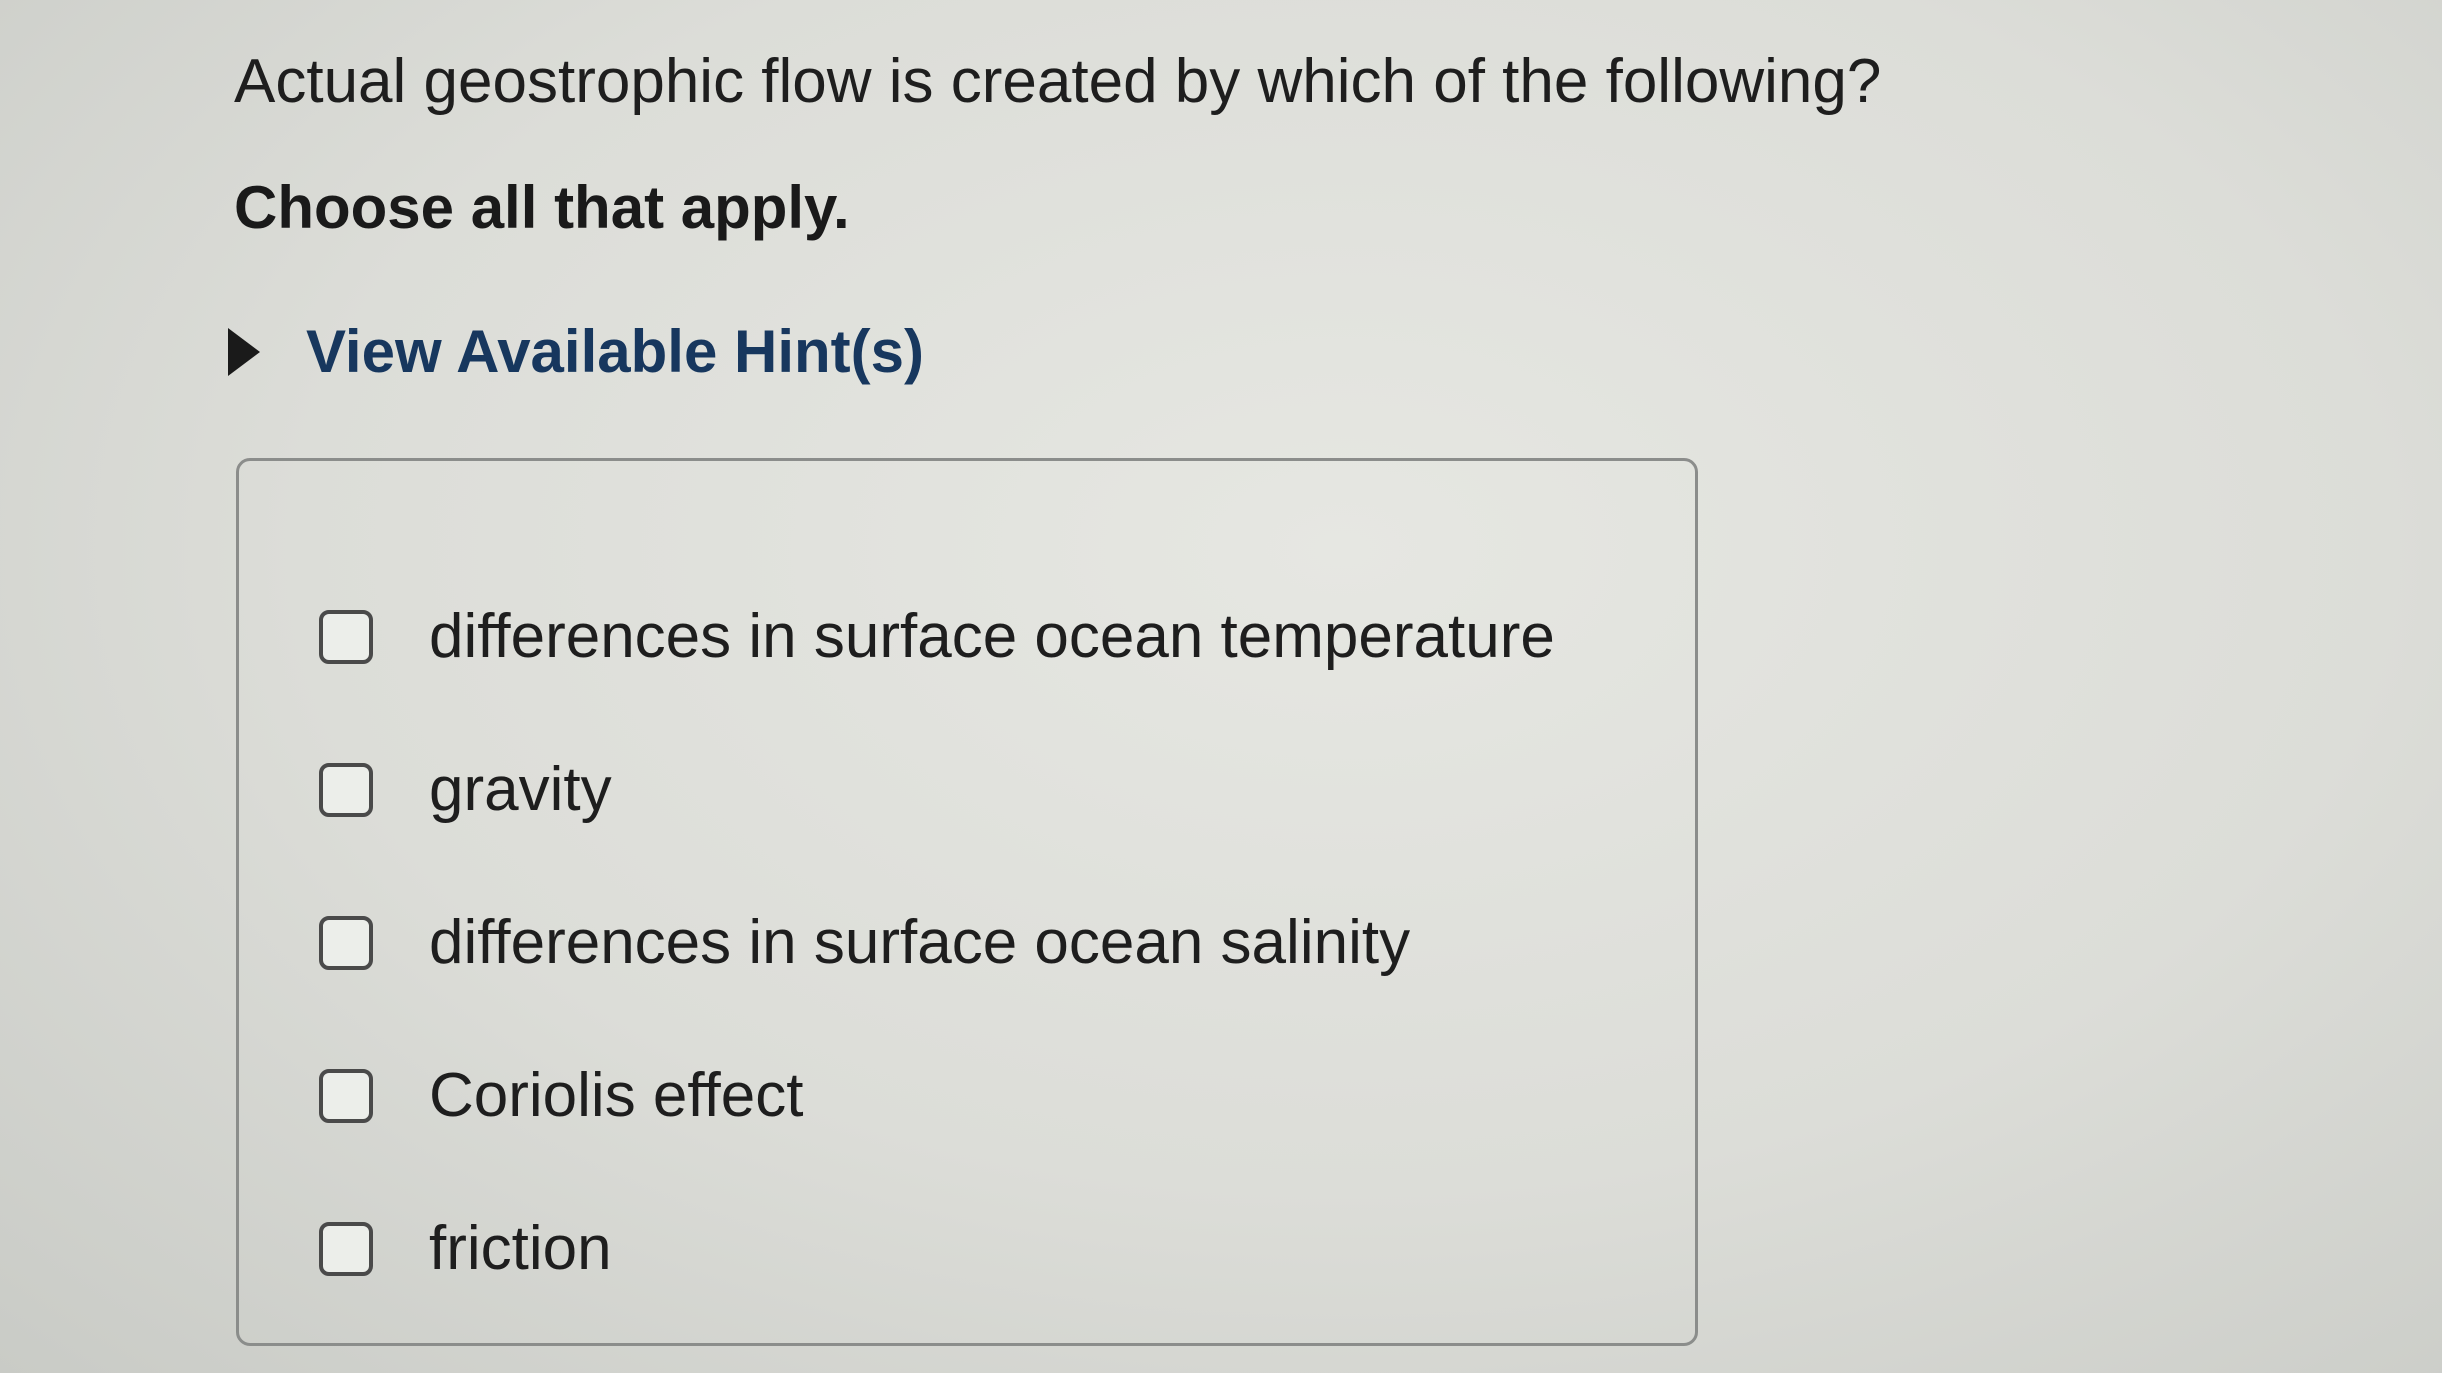 This screenshot has width=2442, height=1373. Describe the element at coordinates (244, 352) in the screenshot. I see `triangle-right-icon` at that location.